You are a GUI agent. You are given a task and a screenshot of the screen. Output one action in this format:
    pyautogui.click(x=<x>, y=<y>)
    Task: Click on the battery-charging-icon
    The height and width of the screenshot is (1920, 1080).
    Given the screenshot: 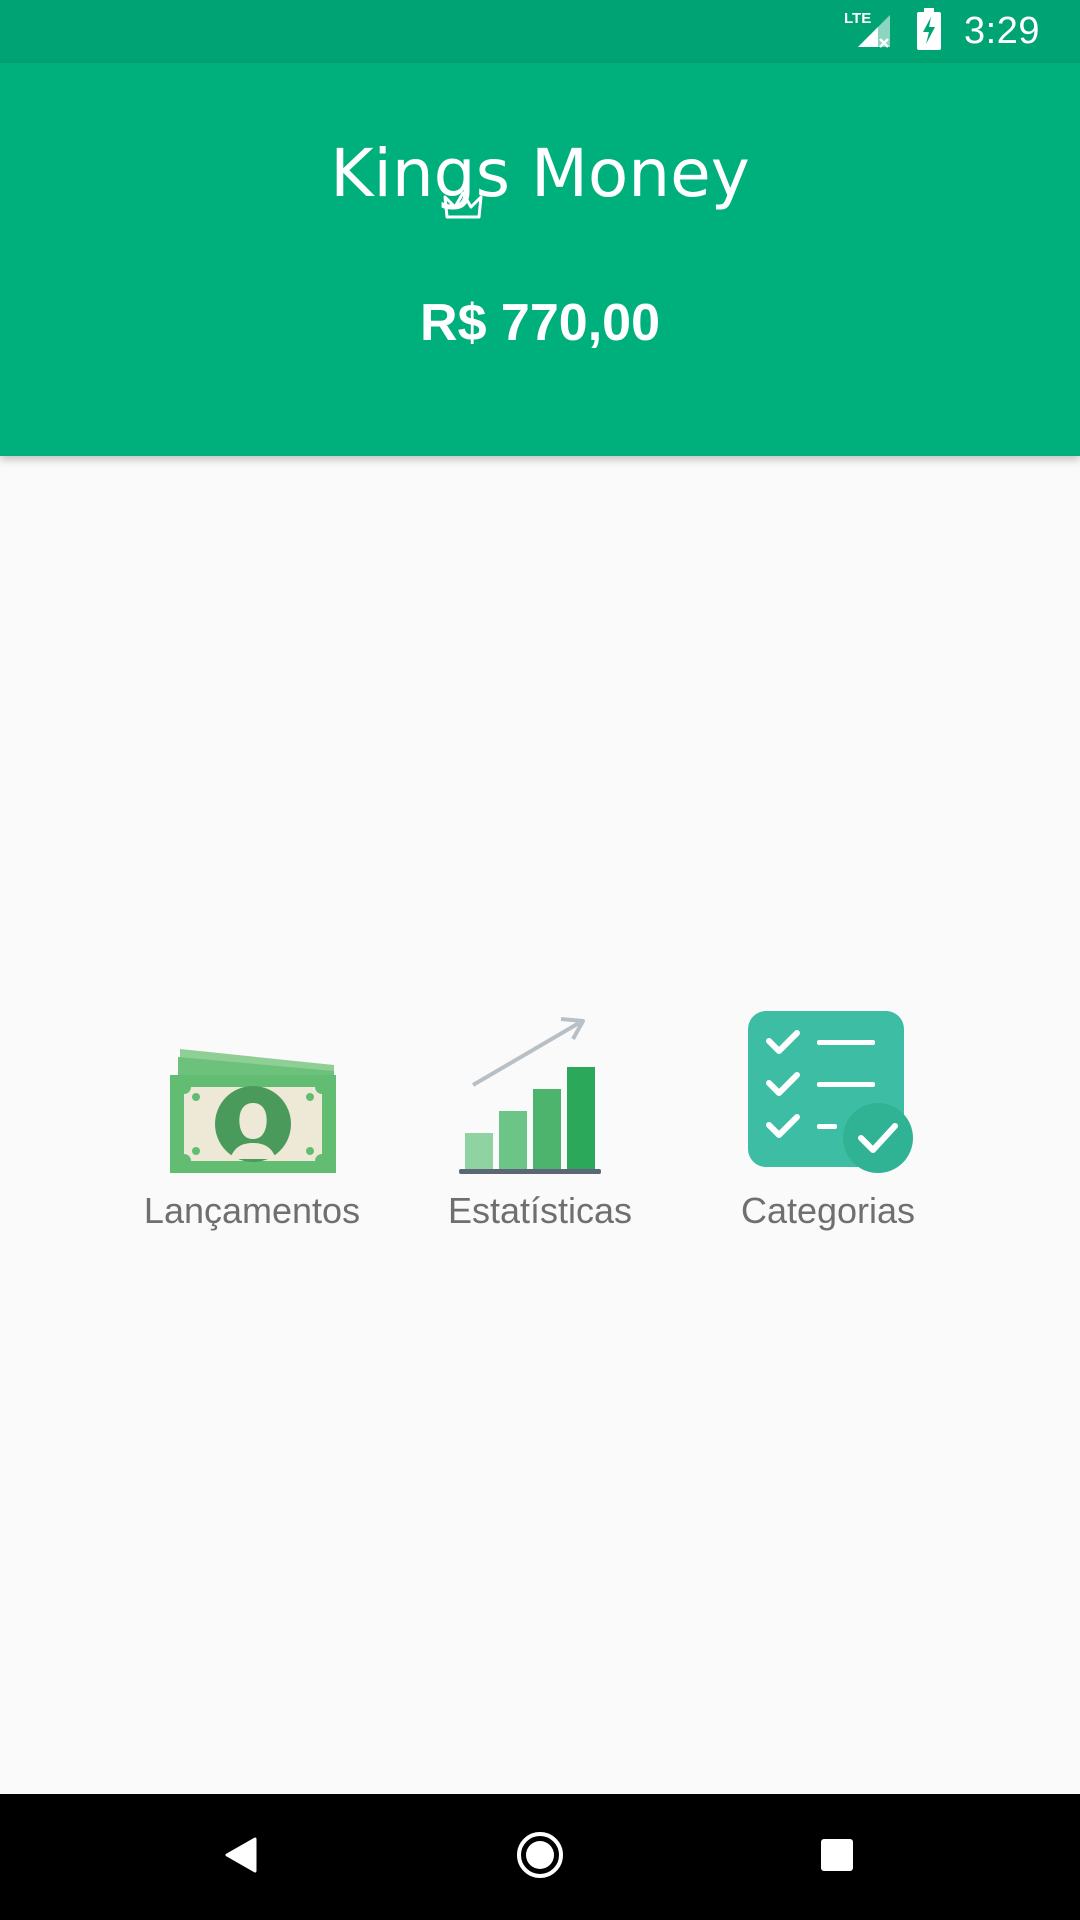 What is the action you would take?
    pyautogui.click(x=929, y=31)
    